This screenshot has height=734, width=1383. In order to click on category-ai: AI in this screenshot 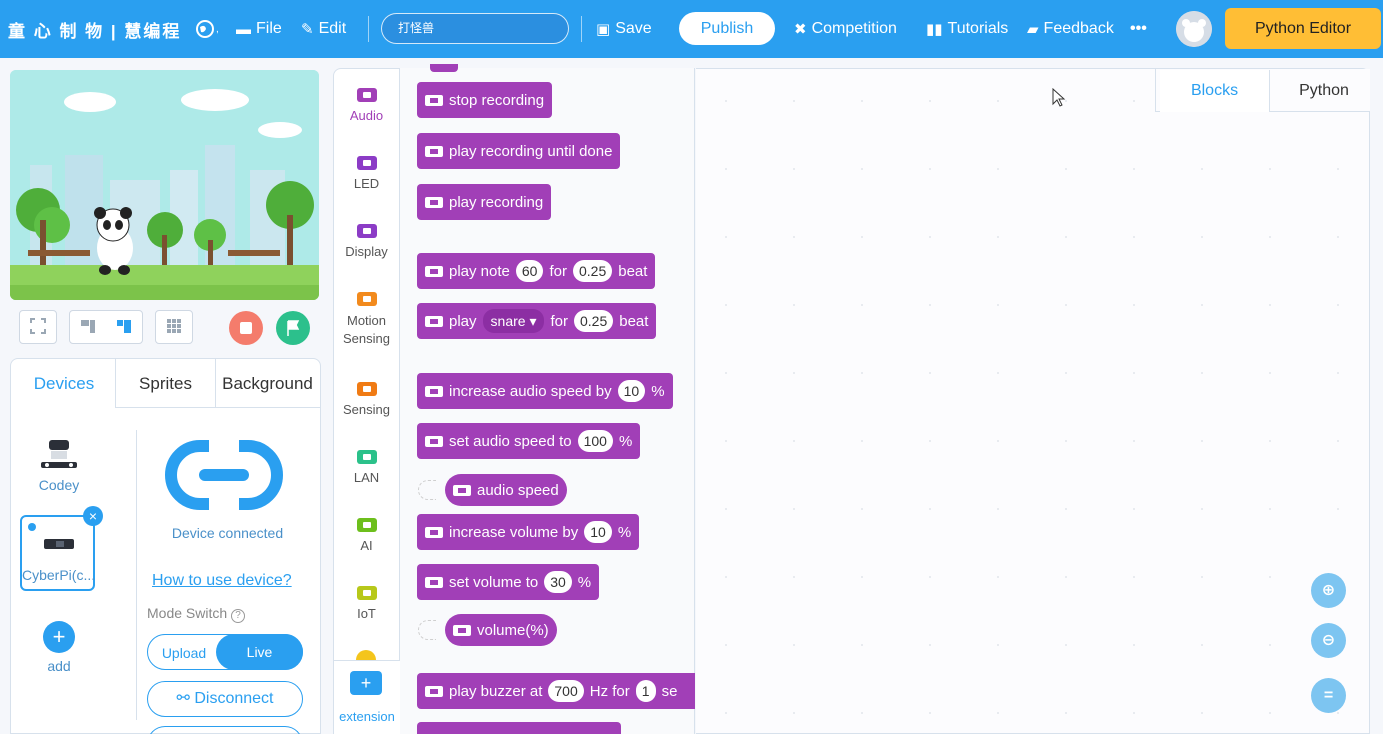, I will do `click(366, 536)`.